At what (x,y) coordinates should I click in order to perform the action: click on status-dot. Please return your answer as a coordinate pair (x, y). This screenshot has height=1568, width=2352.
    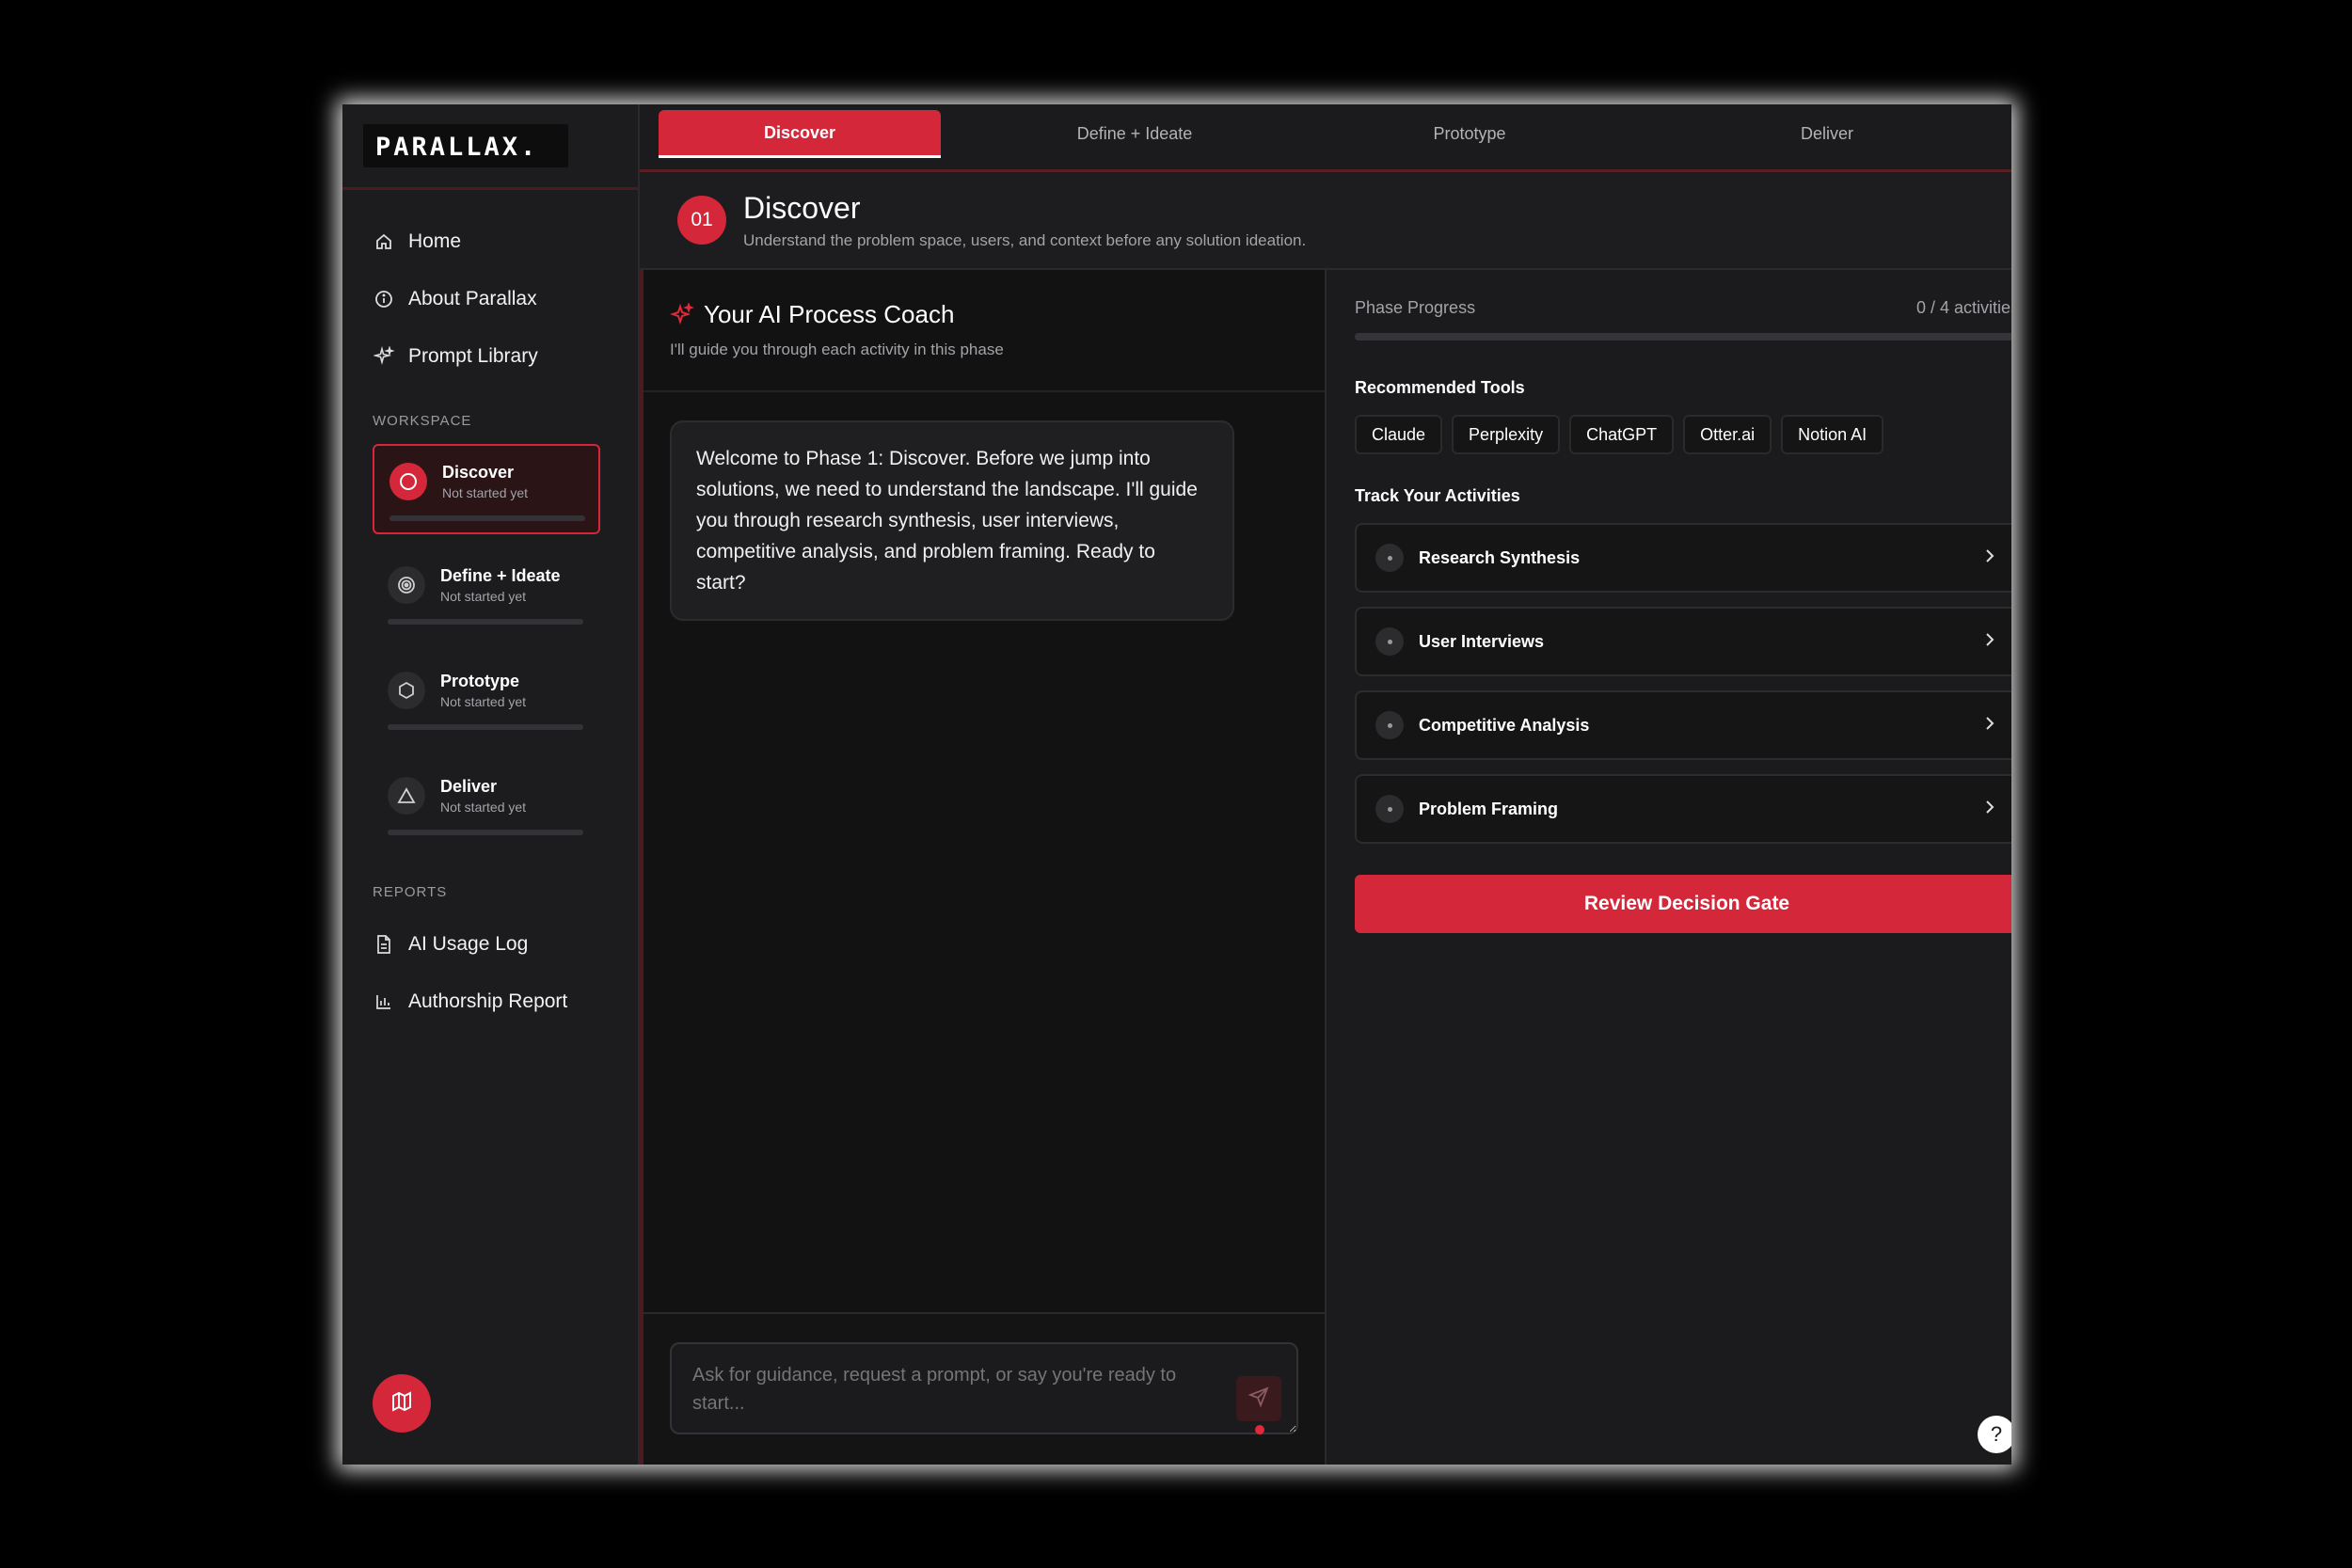
    Looking at the image, I should click on (1259, 1429).